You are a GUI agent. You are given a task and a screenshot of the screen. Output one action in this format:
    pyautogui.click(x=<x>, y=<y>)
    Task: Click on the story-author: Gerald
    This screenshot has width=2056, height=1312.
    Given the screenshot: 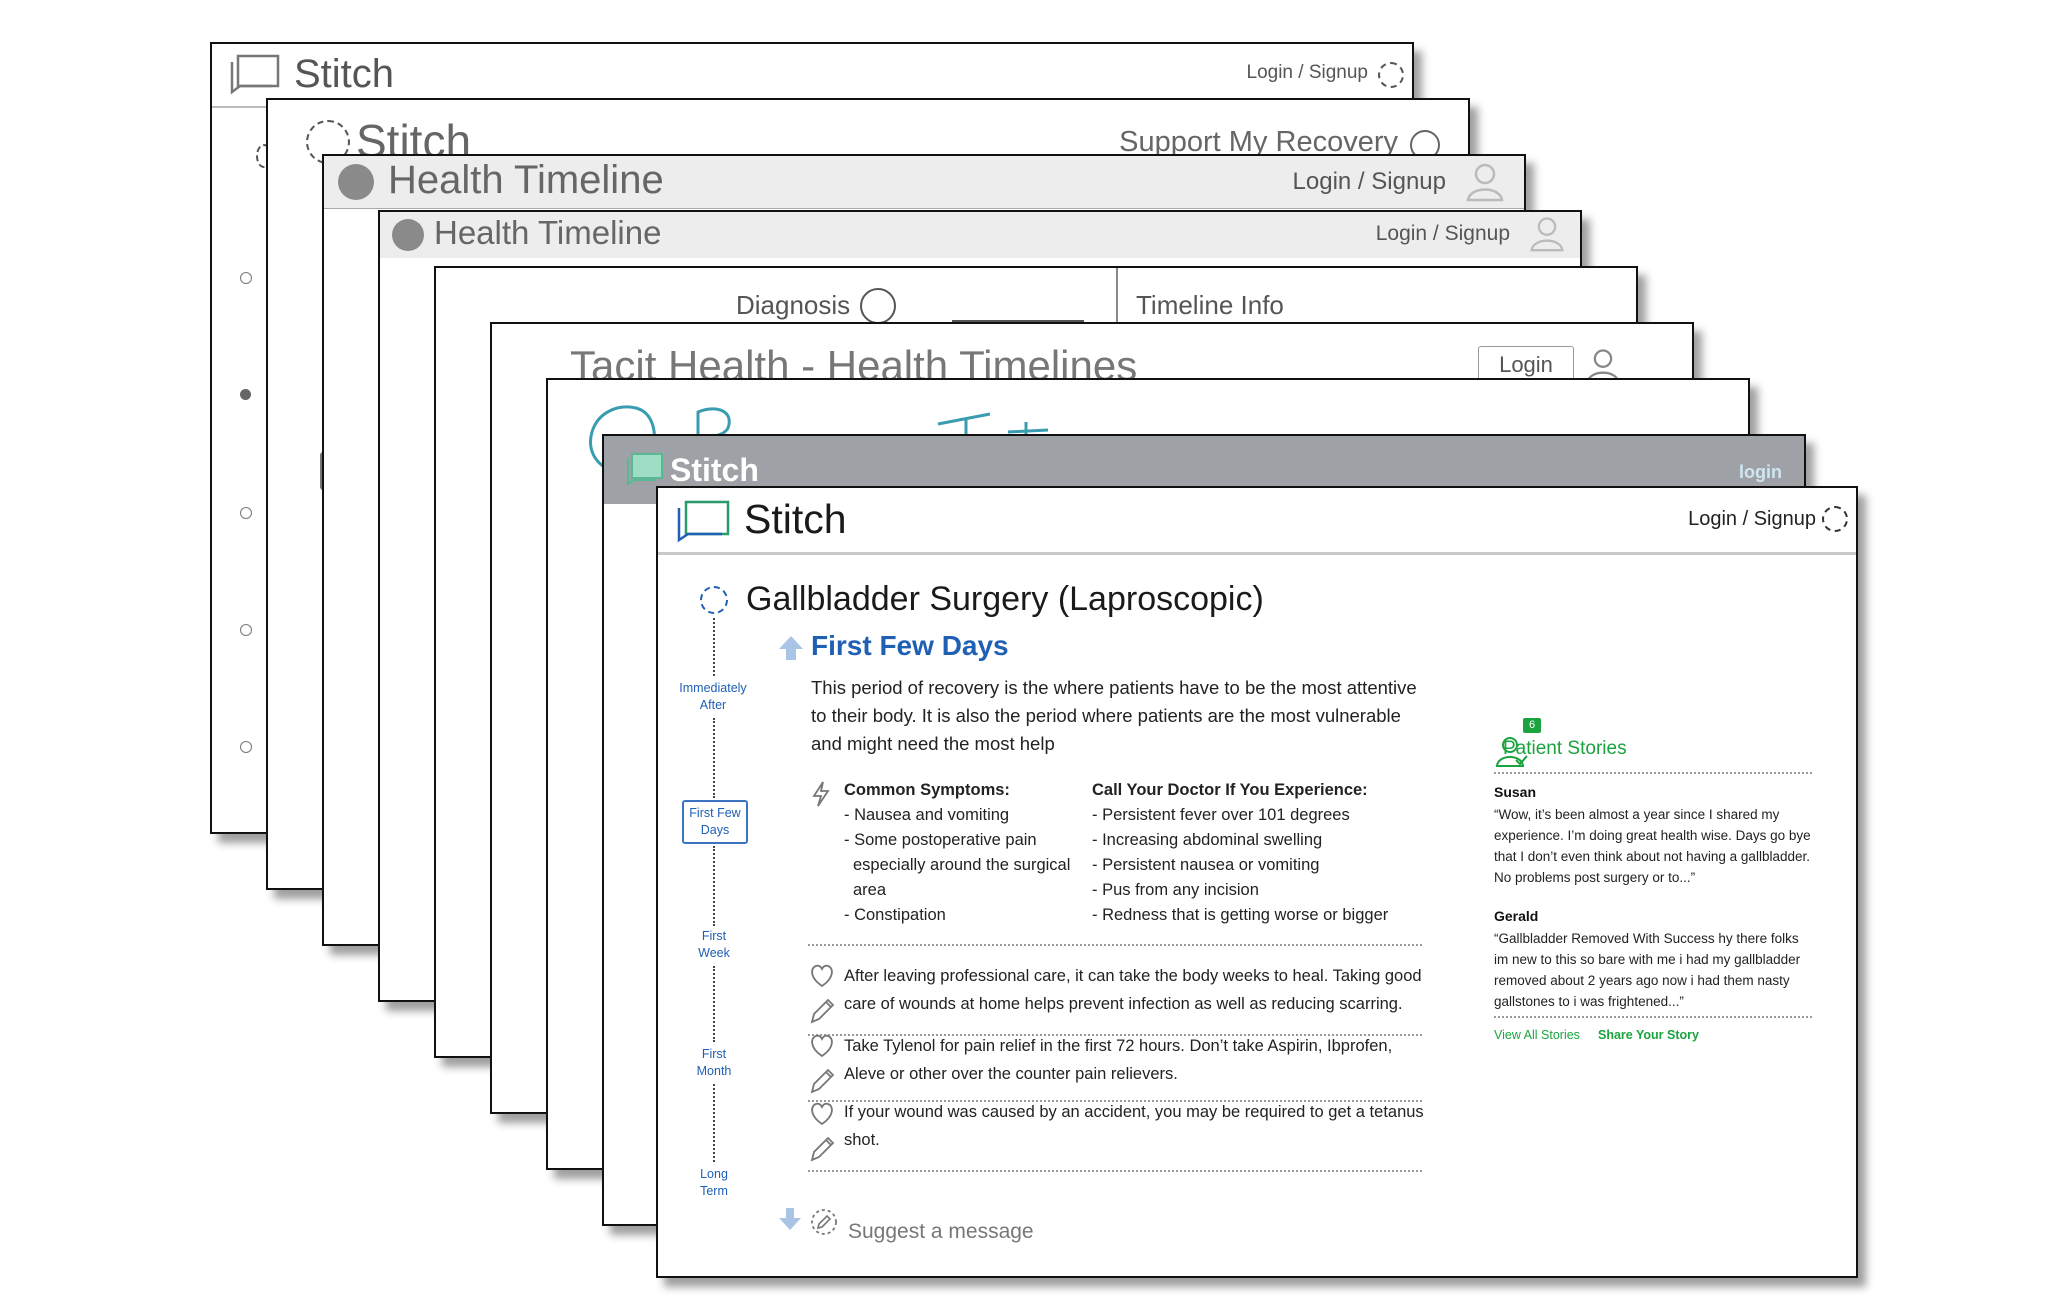 What is the action you would take?
    pyautogui.click(x=1516, y=916)
    